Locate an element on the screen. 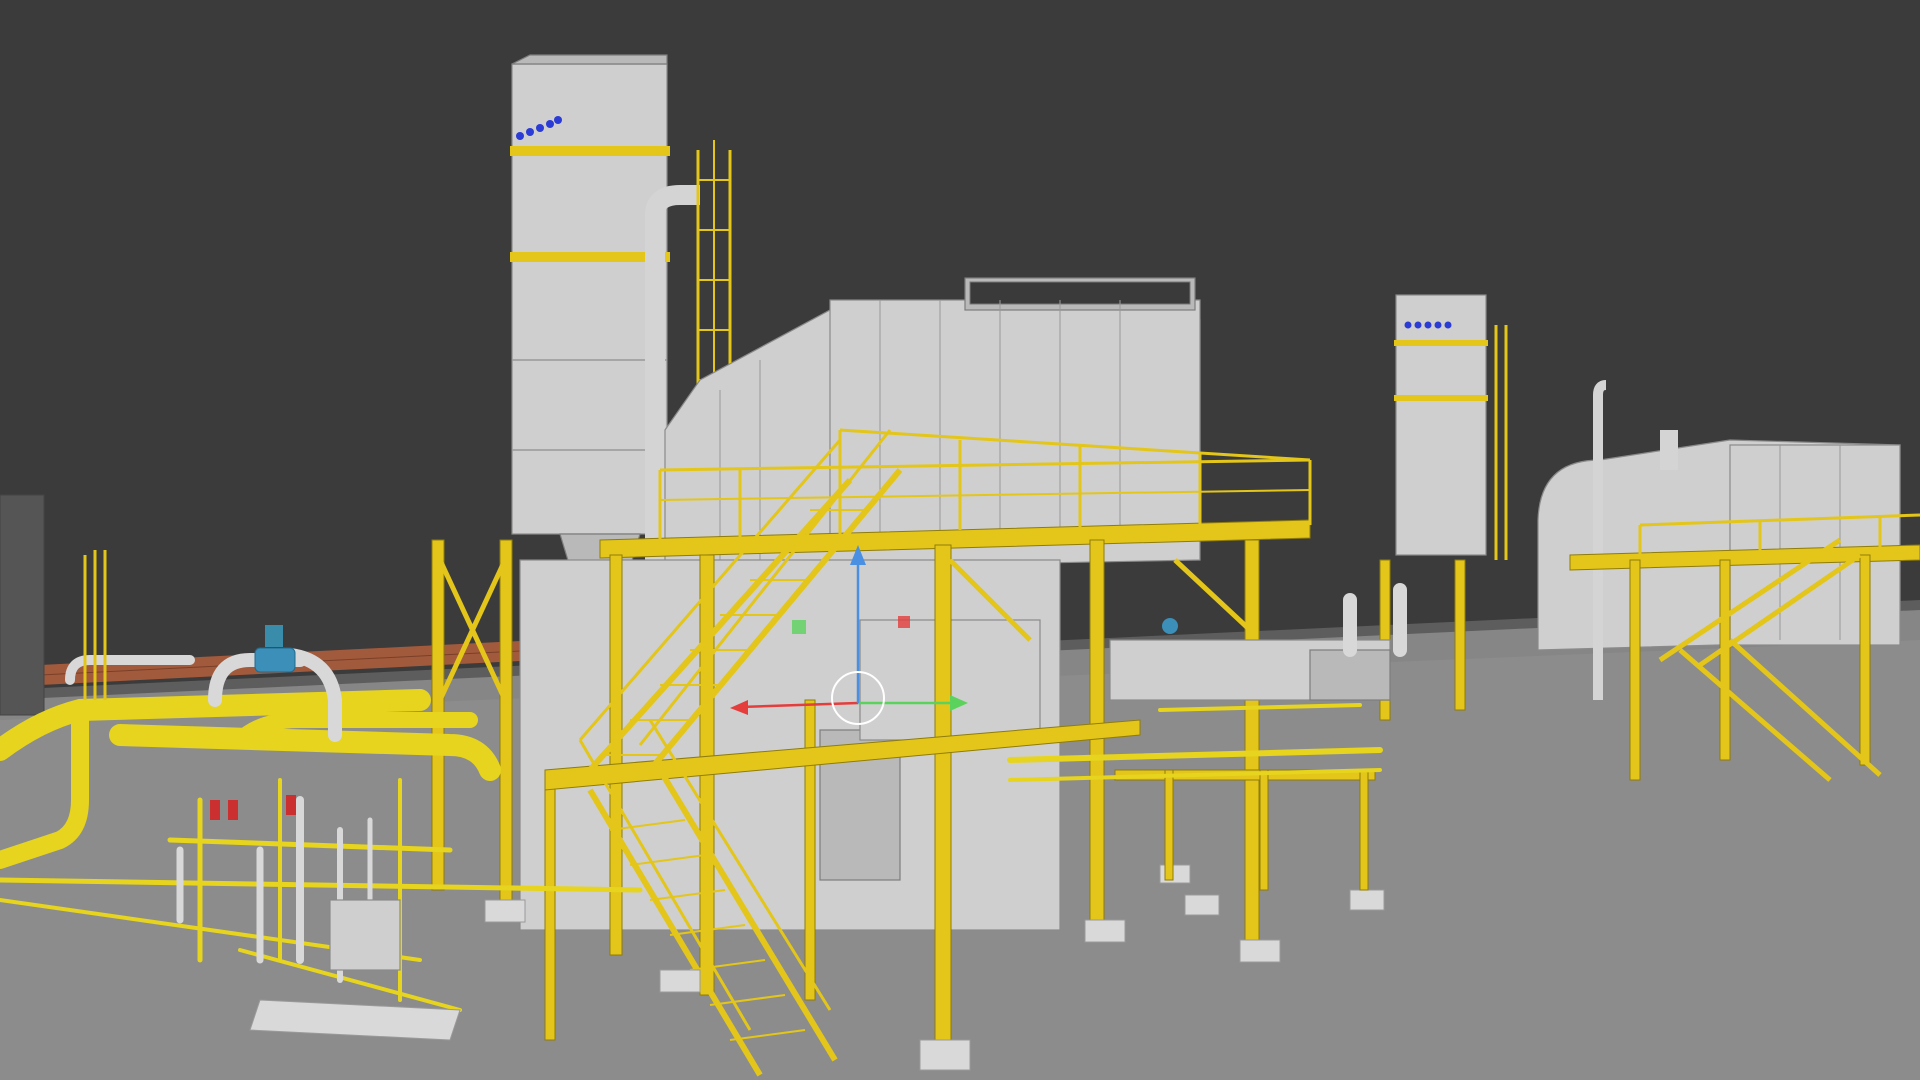 The width and height of the screenshot is (1920, 1080). blue-valve is located at coordinates (275, 660).